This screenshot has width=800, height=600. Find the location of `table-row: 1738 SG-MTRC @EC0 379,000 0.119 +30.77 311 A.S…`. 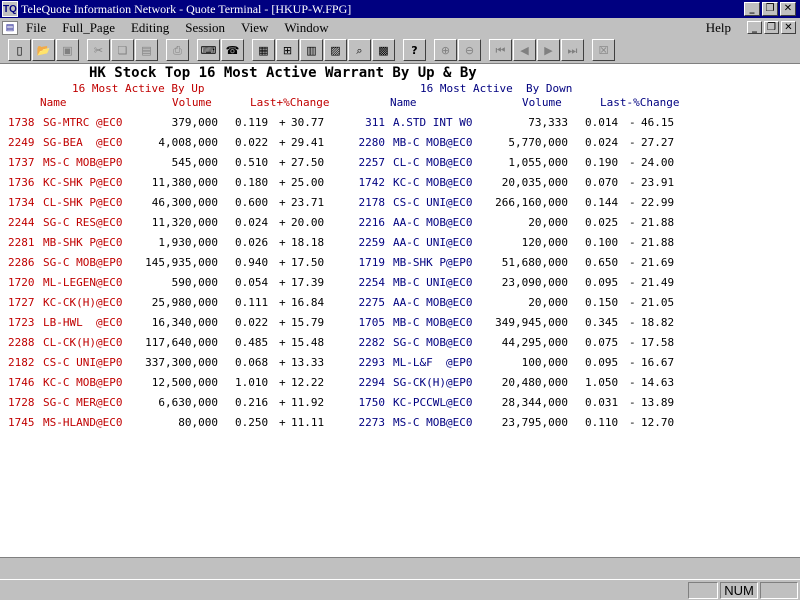

table-row: 1738 SG-MTRC @EC0 379,000 0.119 +30.77 311 A.S… is located at coordinates (400, 126).